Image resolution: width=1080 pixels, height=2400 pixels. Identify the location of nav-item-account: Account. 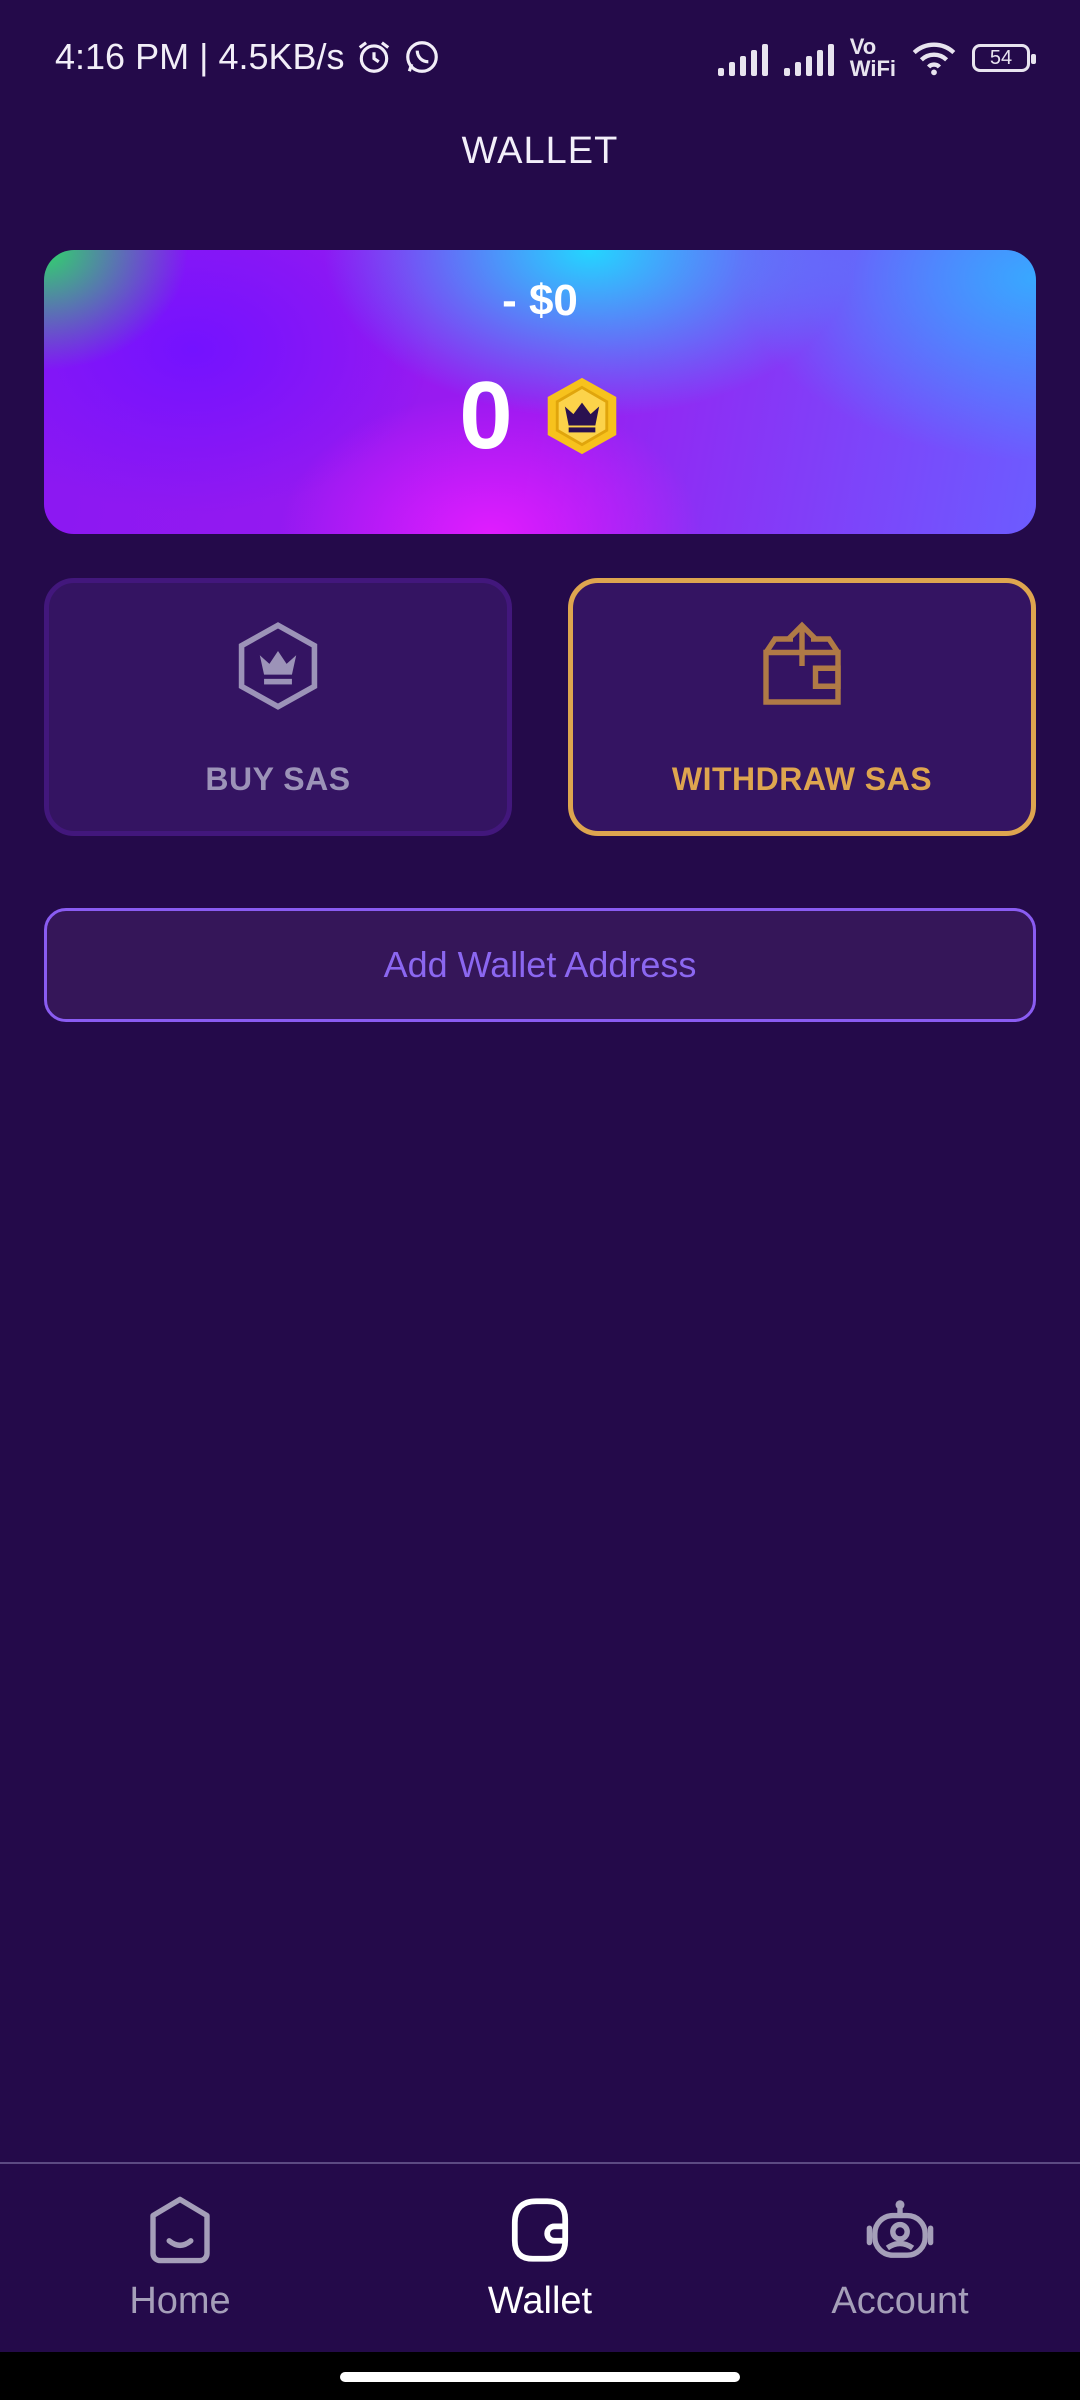
(900, 2258).